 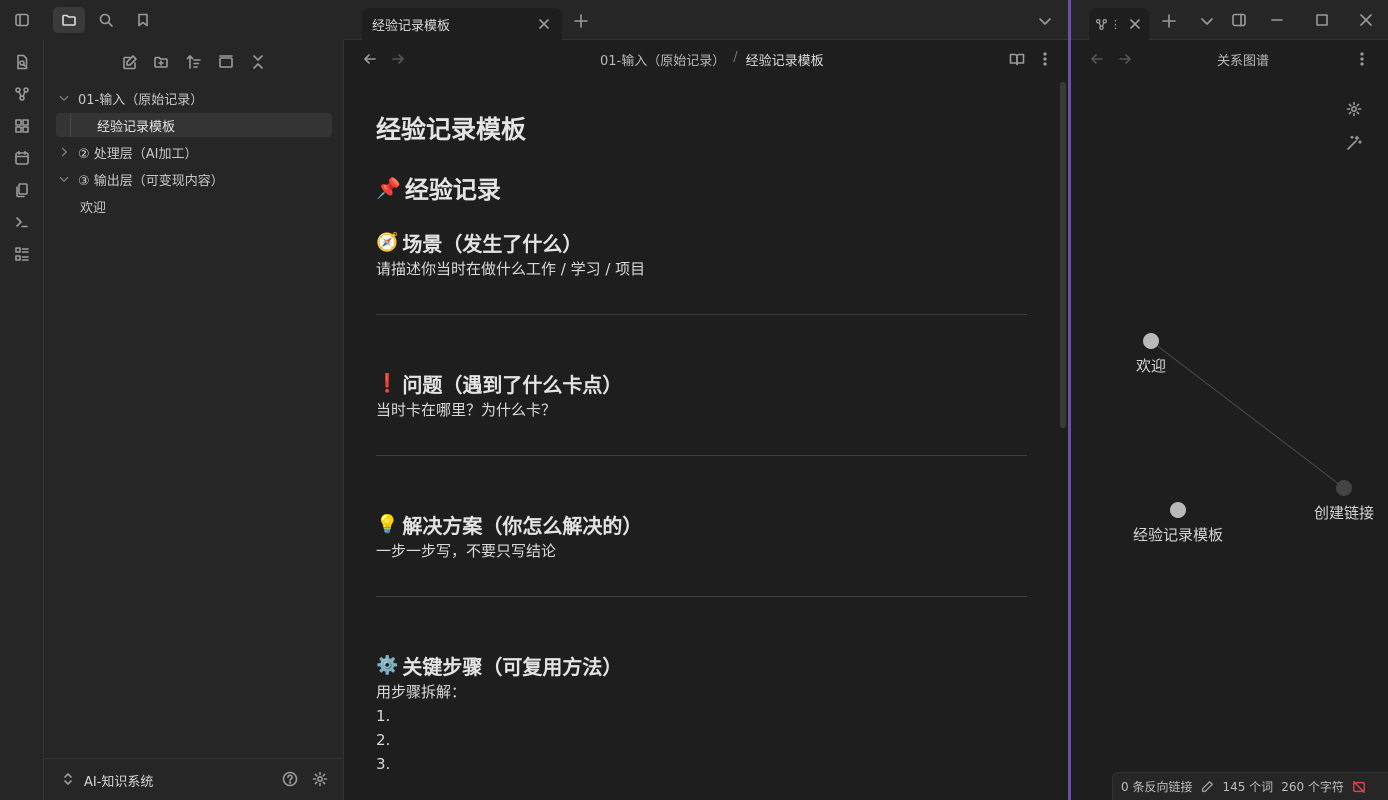 What do you see at coordinates (1151, 366) in the screenshot?
I see `graph-node-label: 欢迎` at bounding box center [1151, 366].